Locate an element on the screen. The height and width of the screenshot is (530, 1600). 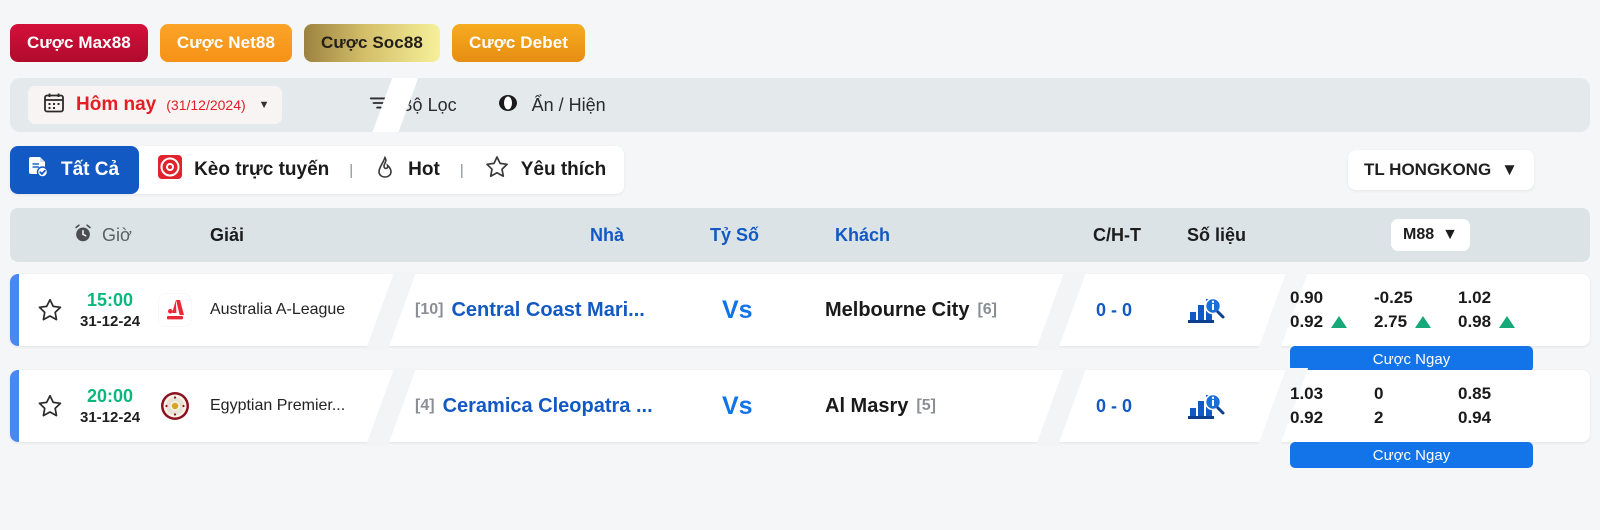
odds-value: 2 is located at coordinates (1379, 417).